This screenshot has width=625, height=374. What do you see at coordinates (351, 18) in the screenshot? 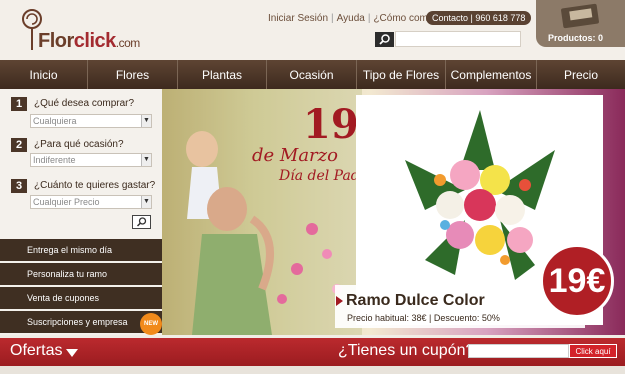
I see `help-link: Ayuda` at bounding box center [351, 18].